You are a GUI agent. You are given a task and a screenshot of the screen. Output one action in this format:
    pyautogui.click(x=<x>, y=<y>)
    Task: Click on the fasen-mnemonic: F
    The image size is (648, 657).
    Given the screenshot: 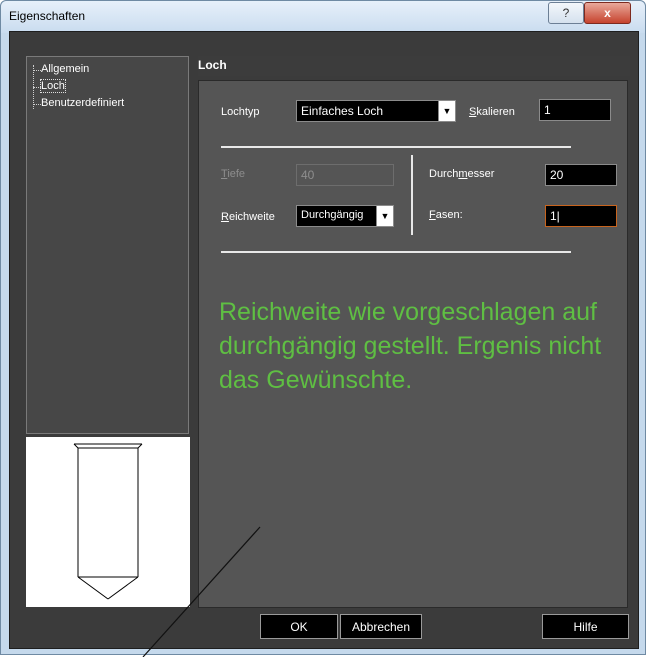 What is the action you would take?
    pyautogui.click(x=432, y=215)
    